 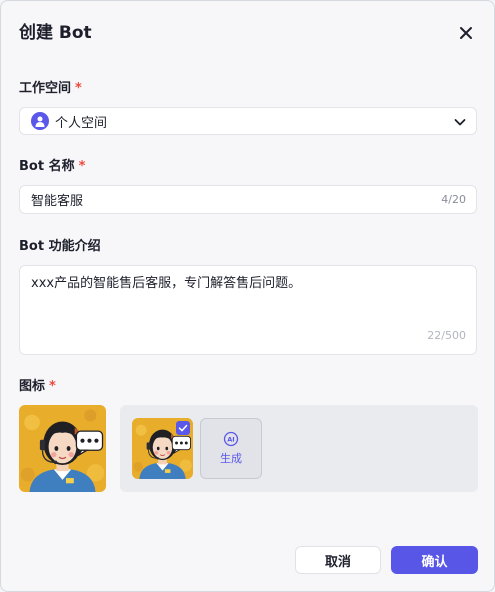 What do you see at coordinates (453, 199) in the screenshot?
I see `bot-name-counter: 4/20` at bounding box center [453, 199].